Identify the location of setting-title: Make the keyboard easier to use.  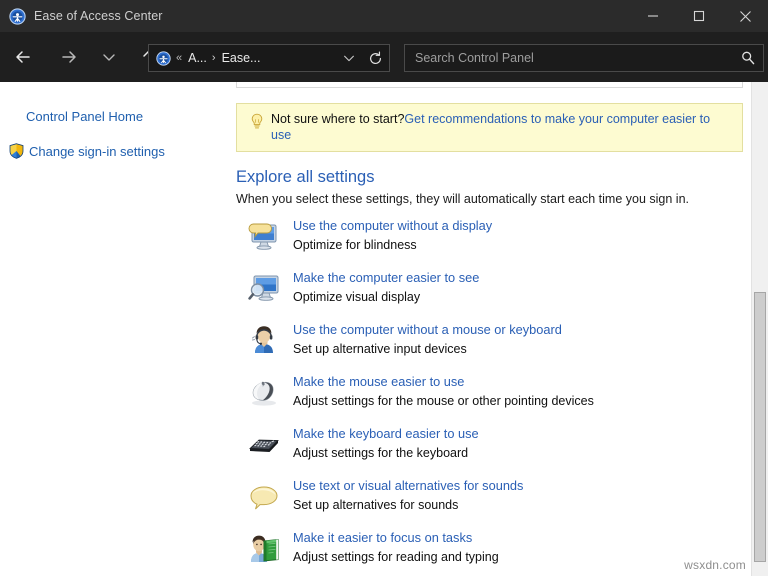
(386, 433).